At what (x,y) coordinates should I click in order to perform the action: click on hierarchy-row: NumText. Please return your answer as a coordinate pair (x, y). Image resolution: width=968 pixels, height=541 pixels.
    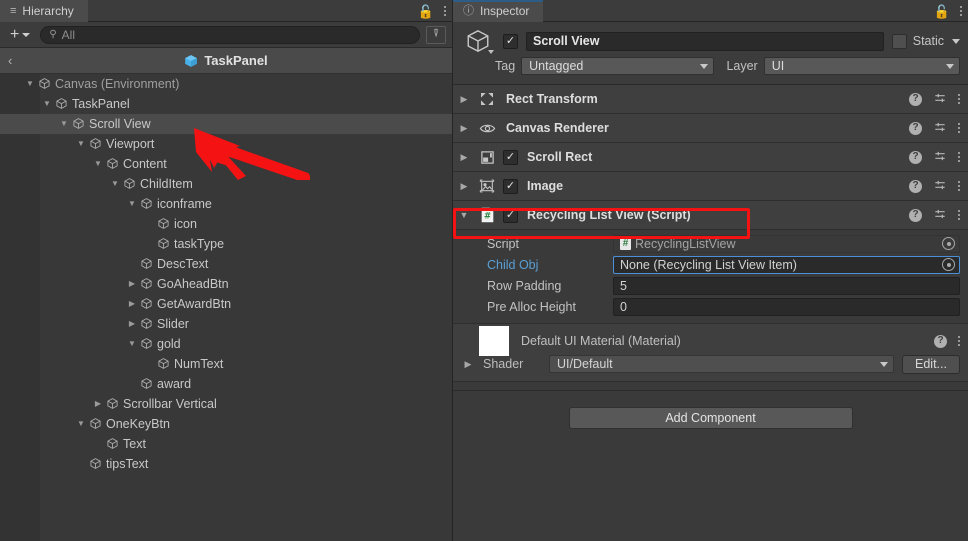
    Looking at the image, I should click on (226, 364).